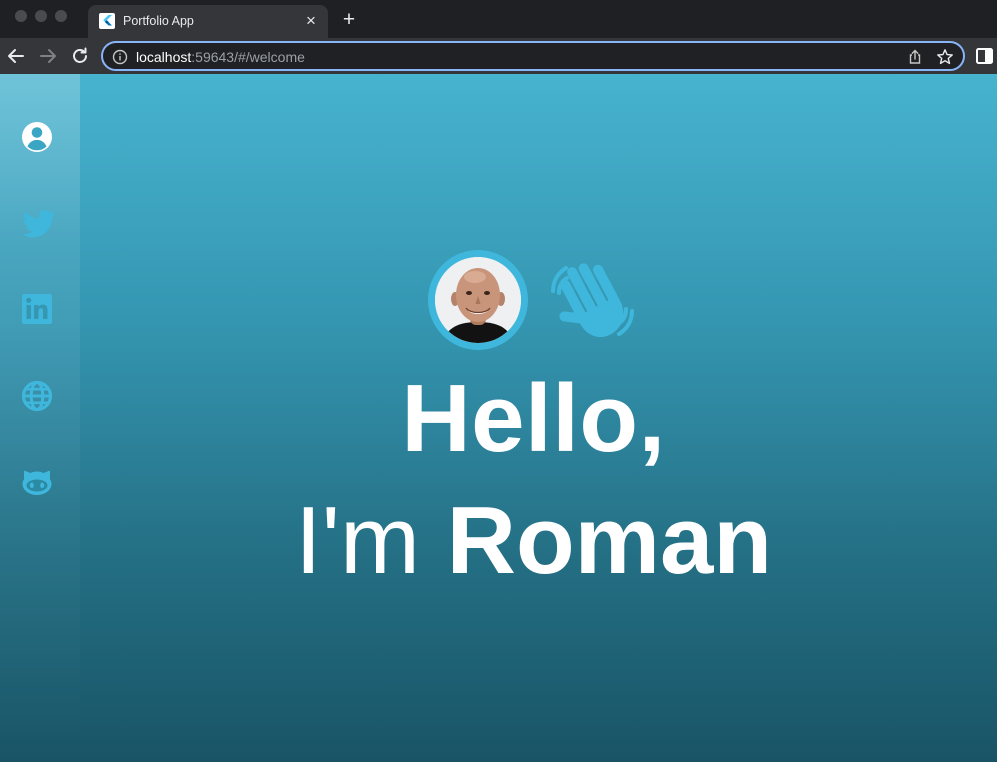 The height and width of the screenshot is (762, 997). What do you see at coordinates (164, 57) in the screenshot?
I see `url-host: localhost` at bounding box center [164, 57].